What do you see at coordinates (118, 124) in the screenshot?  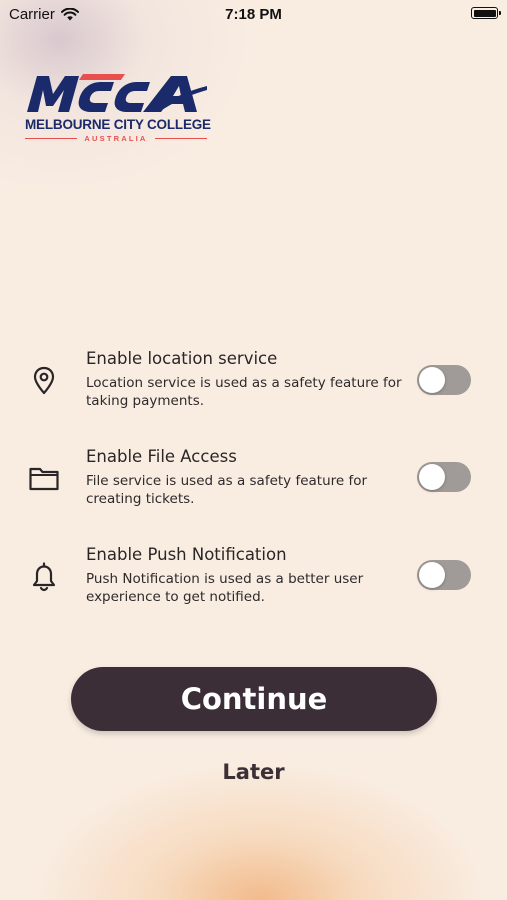 I see `logo-college-name: MELBOURNE CITY COLLEGE` at bounding box center [118, 124].